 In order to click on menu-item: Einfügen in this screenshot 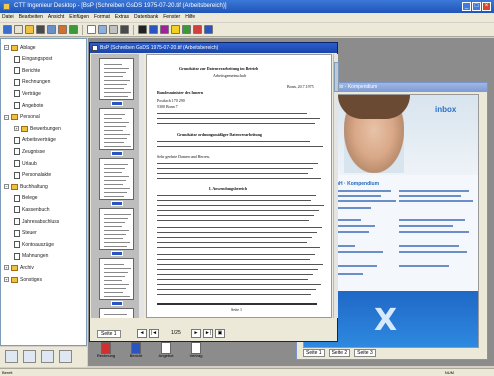, I will do `click(79, 17)`.